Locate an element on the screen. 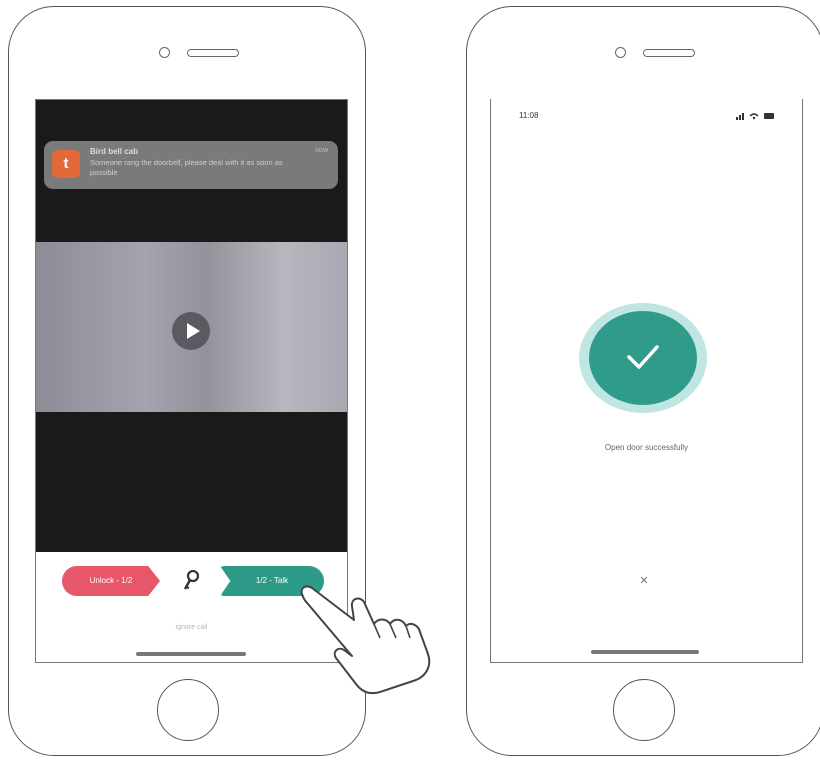  play-button is located at coordinates (191, 331).